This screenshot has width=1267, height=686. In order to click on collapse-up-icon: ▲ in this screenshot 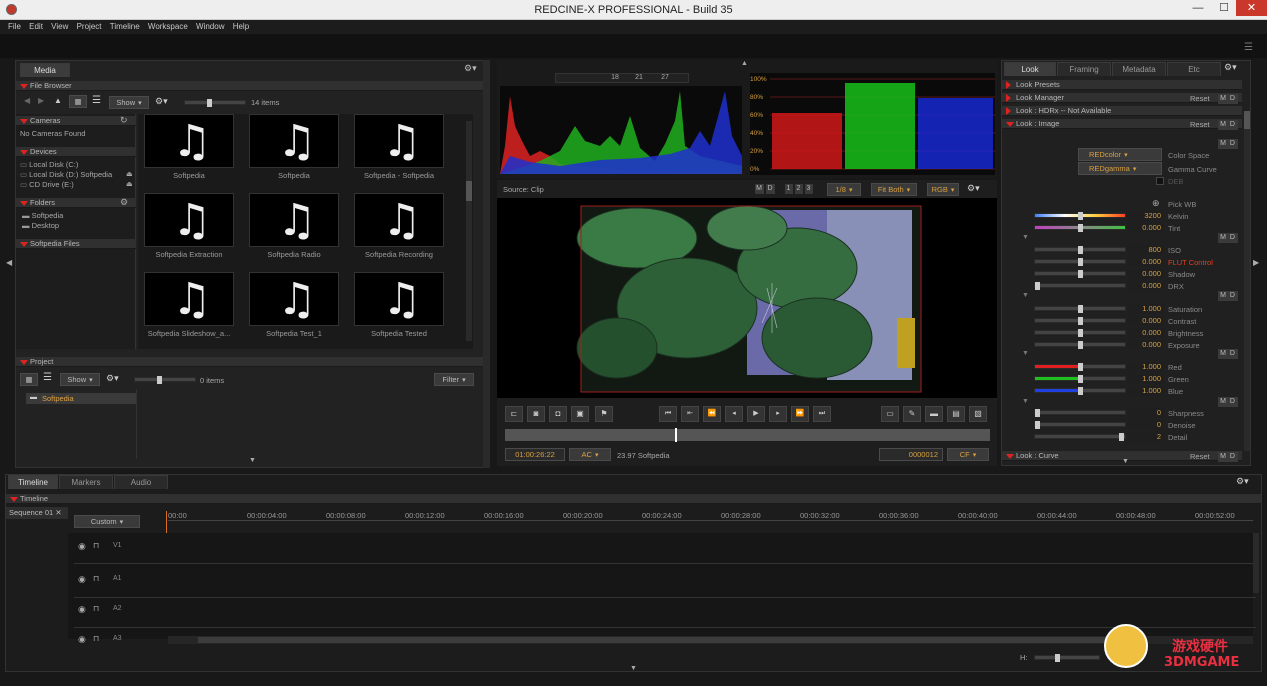, I will do `click(744, 63)`.